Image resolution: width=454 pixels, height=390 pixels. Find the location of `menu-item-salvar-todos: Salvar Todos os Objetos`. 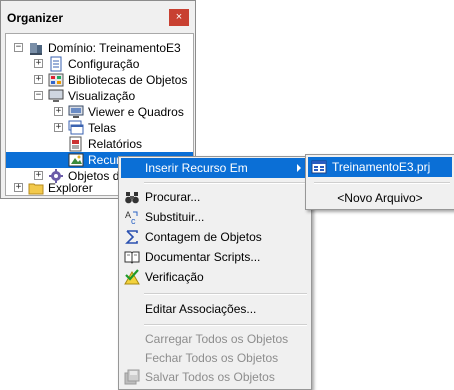

menu-item-salvar-todos: Salvar Todos os Objetos is located at coordinates (215, 377).